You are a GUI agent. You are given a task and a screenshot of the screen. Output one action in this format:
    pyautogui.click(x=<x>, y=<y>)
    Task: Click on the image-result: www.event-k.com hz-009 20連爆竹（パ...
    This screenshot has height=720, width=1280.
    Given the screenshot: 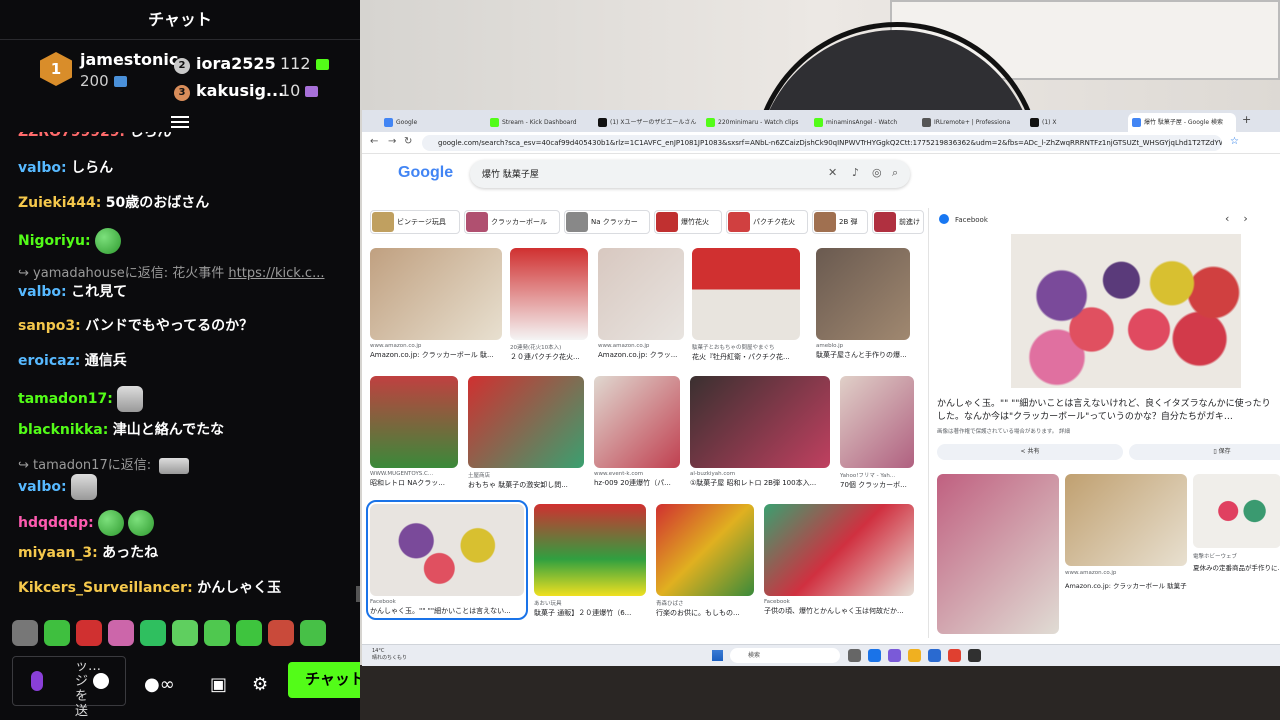 What is the action you would take?
    pyautogui.click(x=637, y=432)
    